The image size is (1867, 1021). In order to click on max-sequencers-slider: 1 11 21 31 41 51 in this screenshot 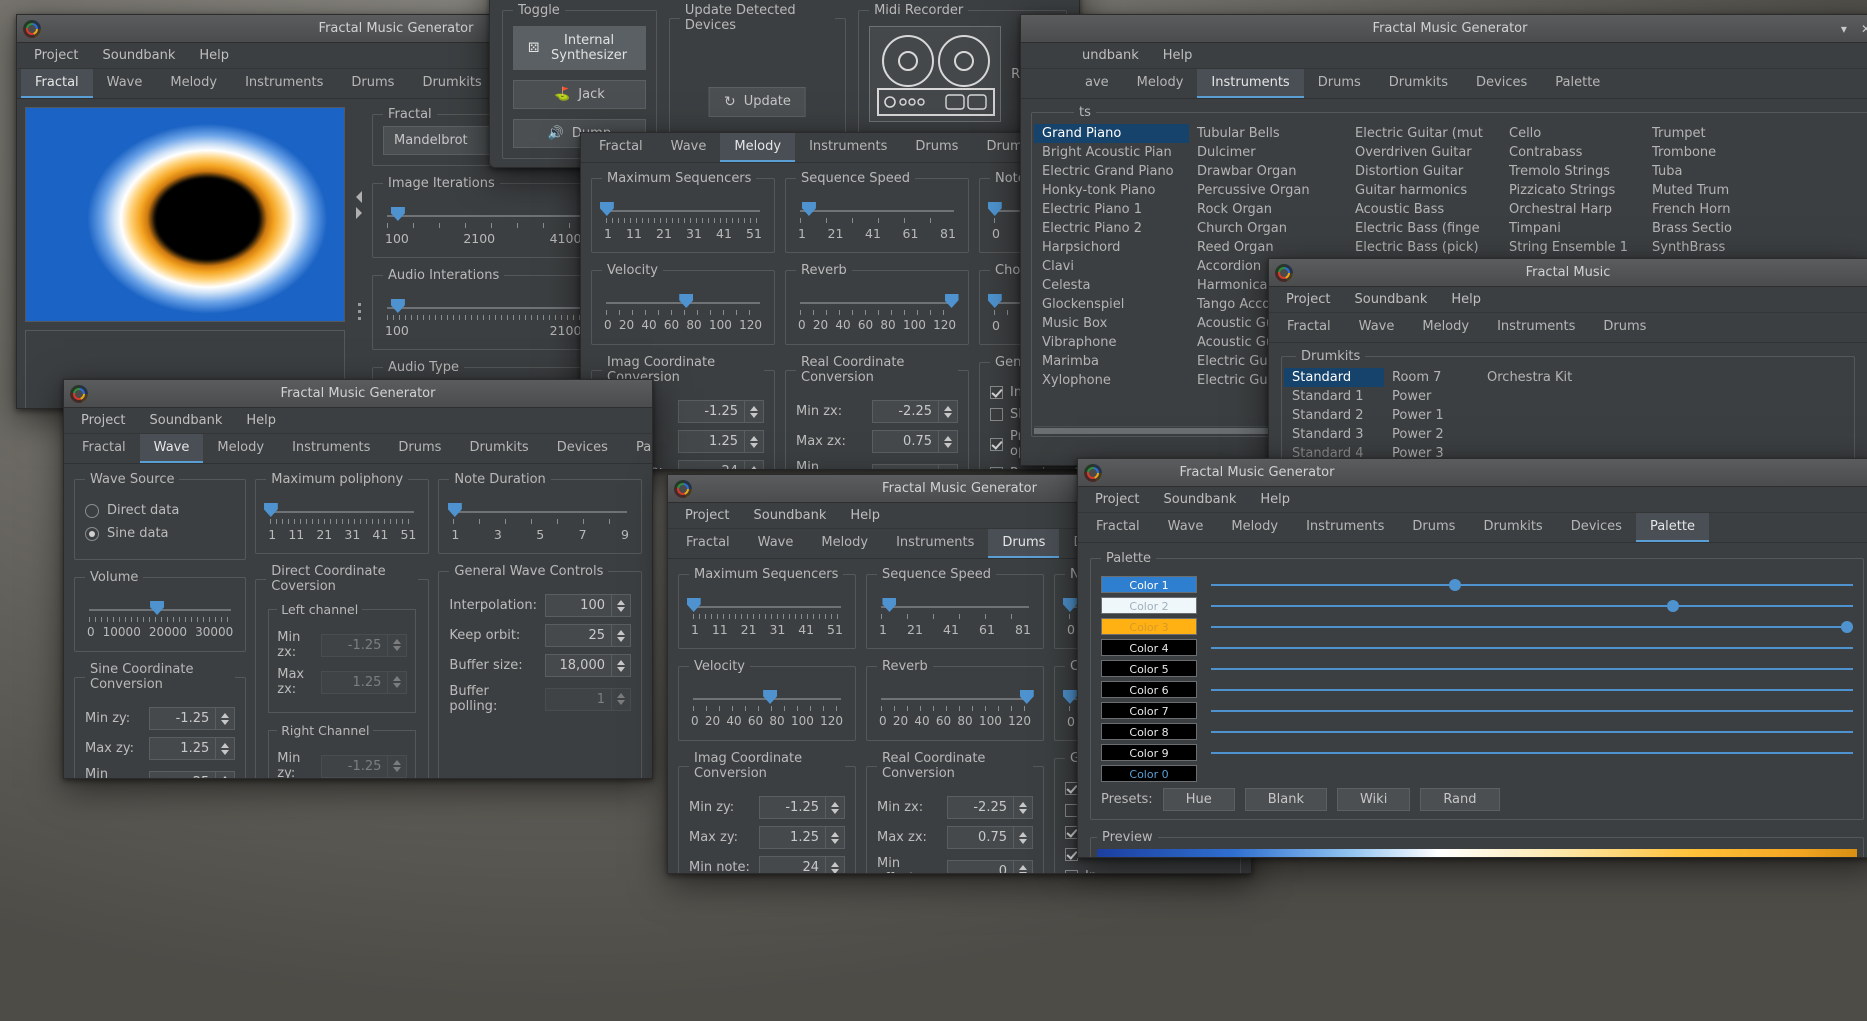, I will do `click(681, 219)`.